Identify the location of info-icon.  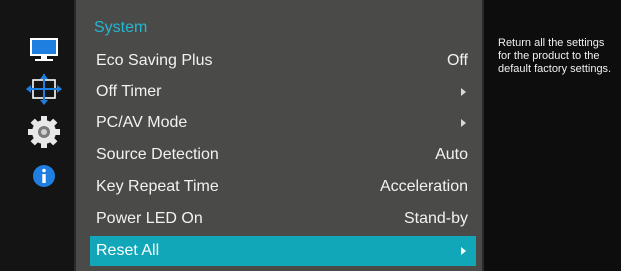
(44, 176).